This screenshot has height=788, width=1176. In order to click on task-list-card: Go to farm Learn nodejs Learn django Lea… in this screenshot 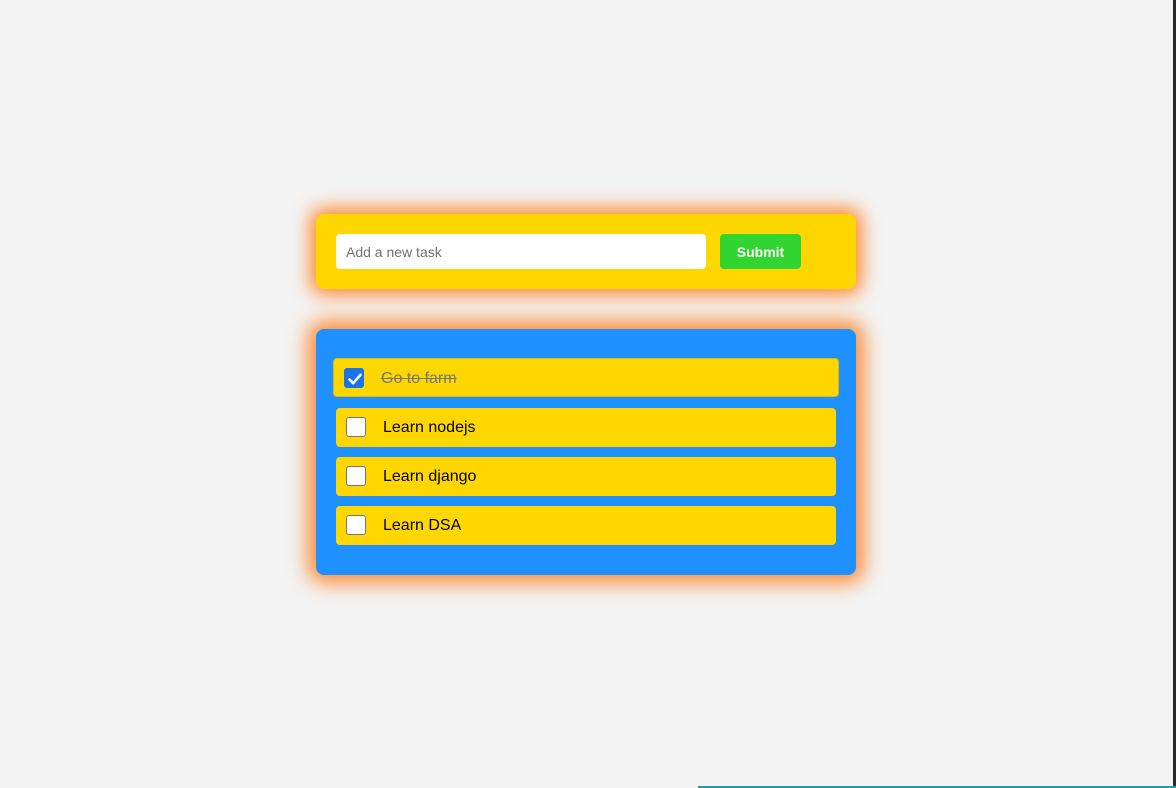, I will do `click(586, 452)`.